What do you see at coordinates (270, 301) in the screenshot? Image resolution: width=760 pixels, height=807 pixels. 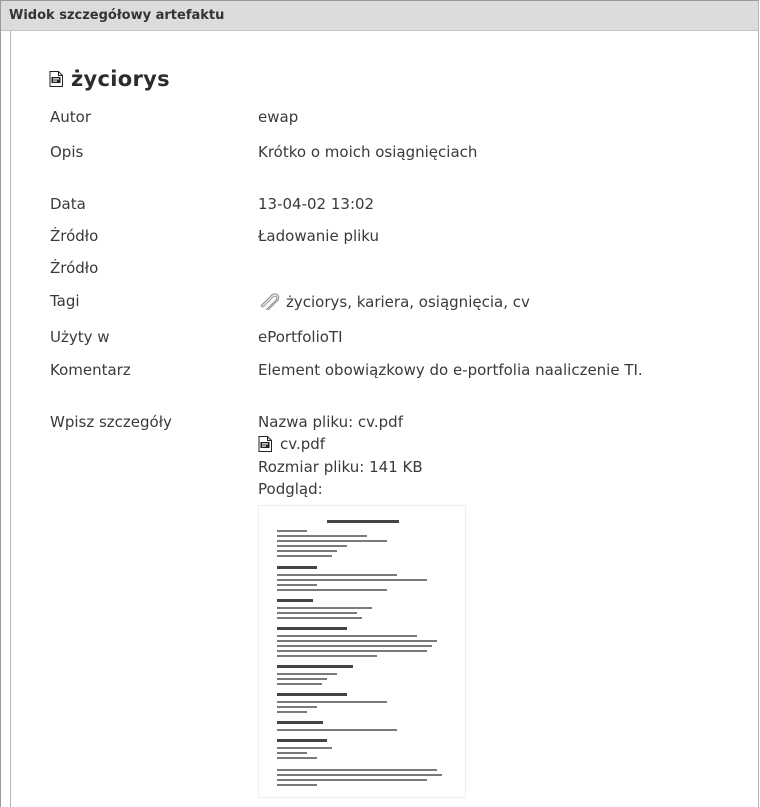 I see `tag-icon` at bounding box center [270, 301].